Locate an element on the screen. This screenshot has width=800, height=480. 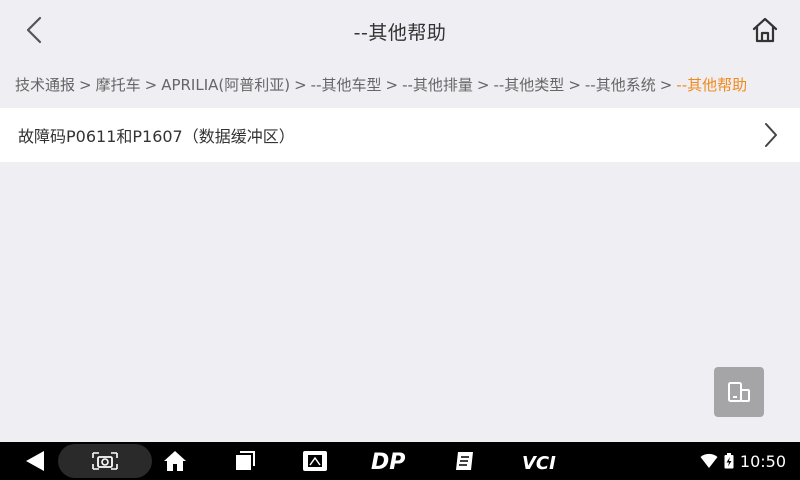
nav-dp-button: DP is located at coordinates (390, 461).